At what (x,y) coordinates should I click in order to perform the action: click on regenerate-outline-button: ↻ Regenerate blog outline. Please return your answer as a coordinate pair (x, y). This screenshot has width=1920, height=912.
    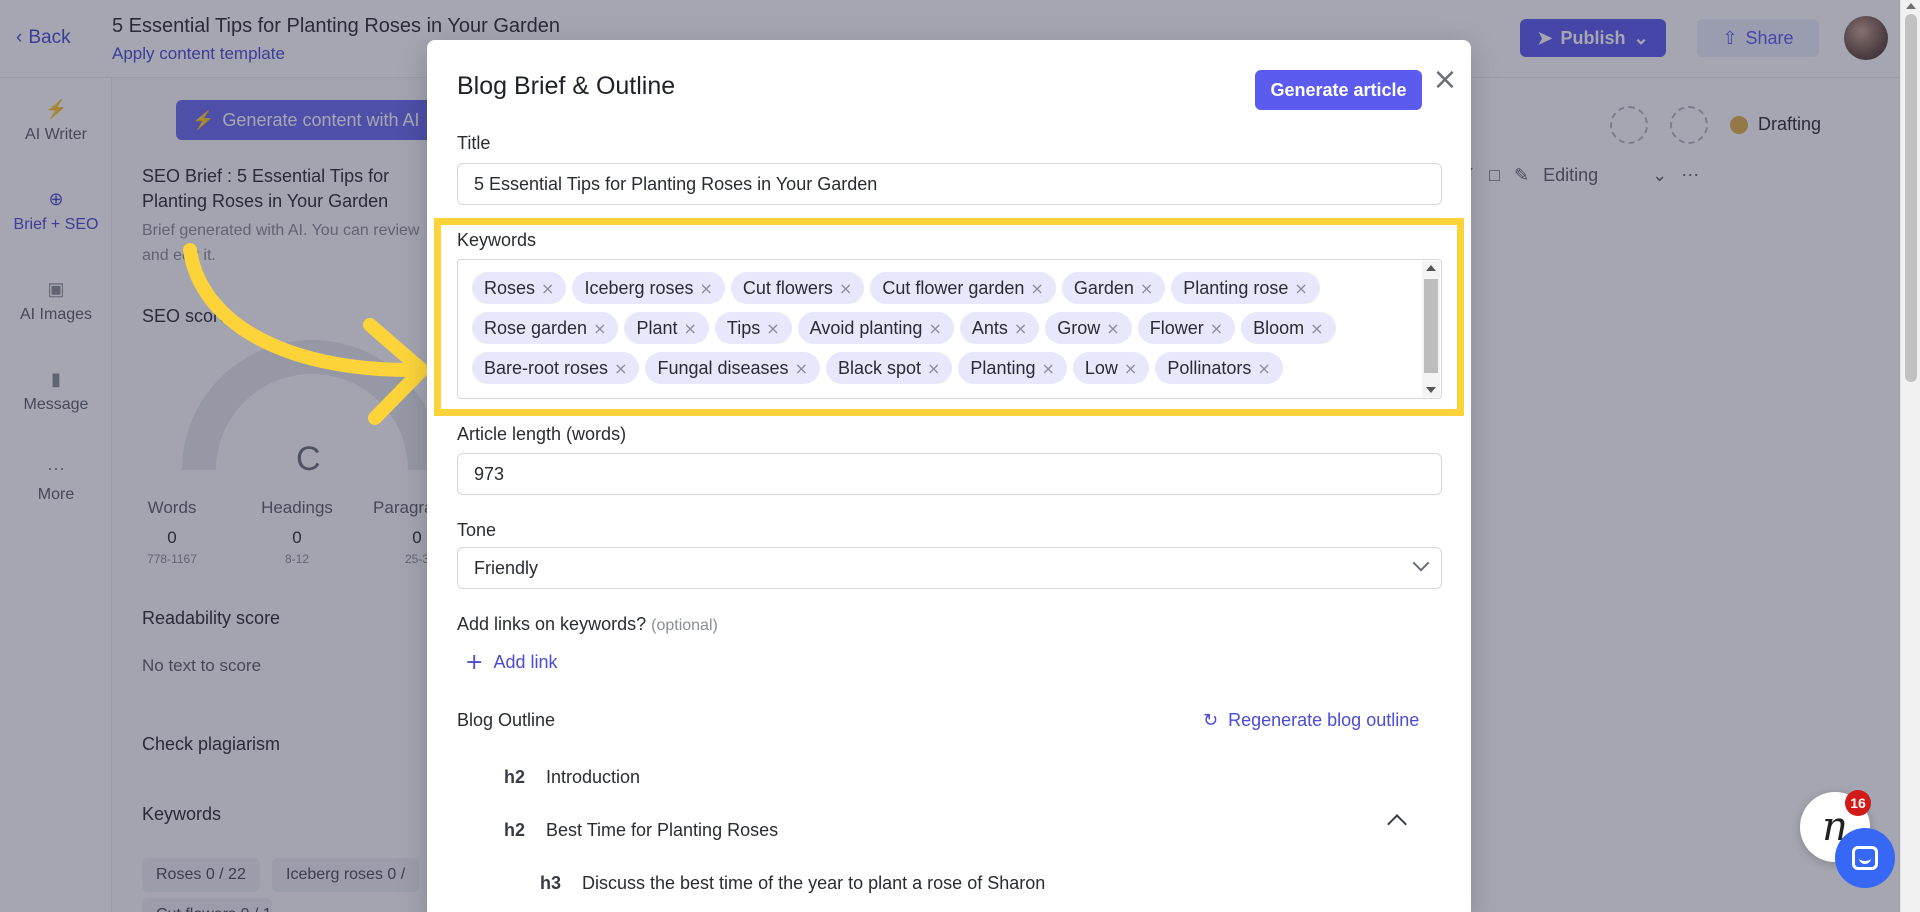
    Looking at the image, I should click on (1311, 720).